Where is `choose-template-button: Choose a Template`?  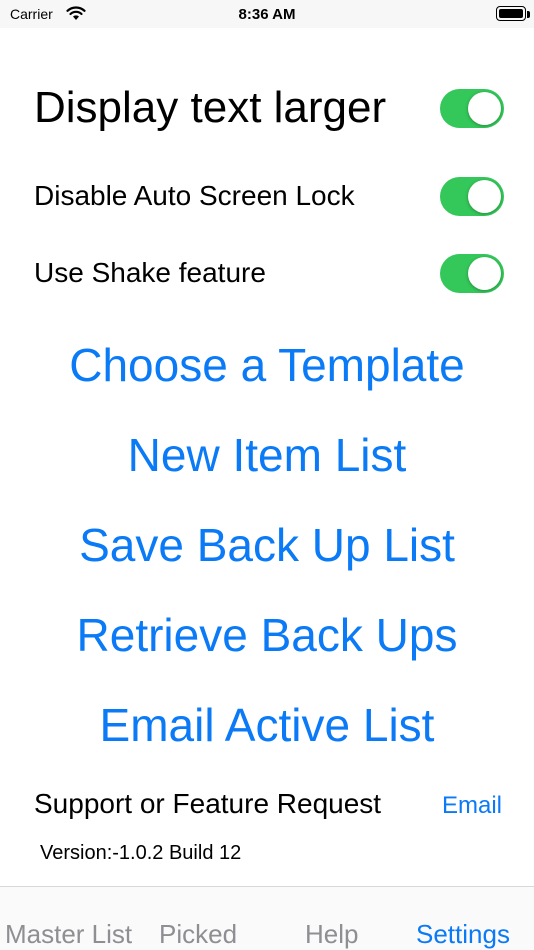
choose-template-button: Choose a Template is located at coordinates (267, 365).